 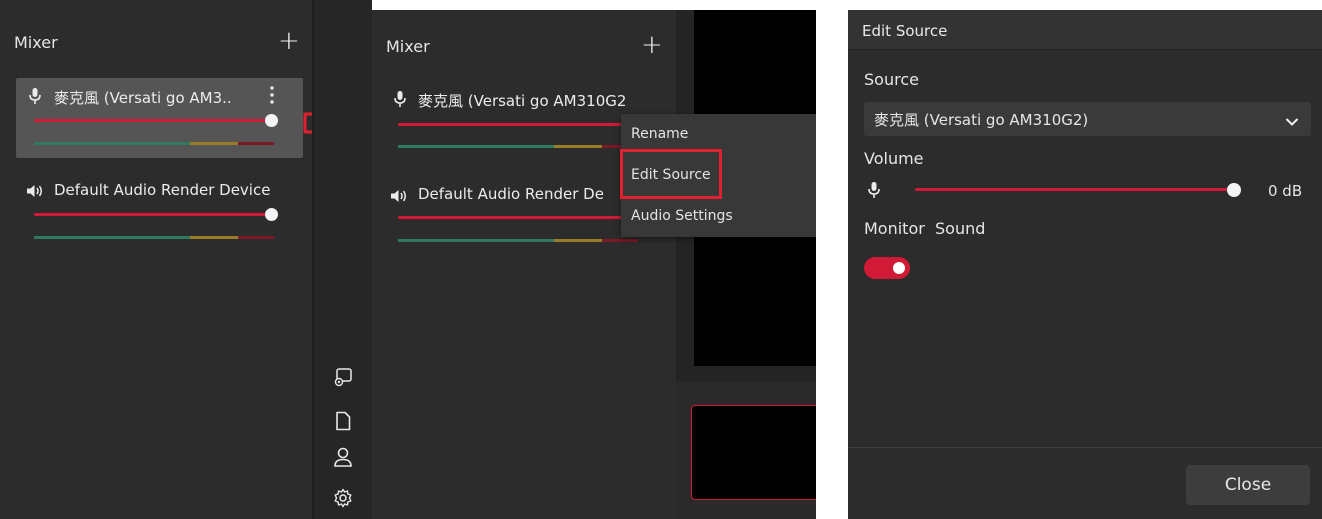 I want to click on gear-icon, so click(x=343, y=498).